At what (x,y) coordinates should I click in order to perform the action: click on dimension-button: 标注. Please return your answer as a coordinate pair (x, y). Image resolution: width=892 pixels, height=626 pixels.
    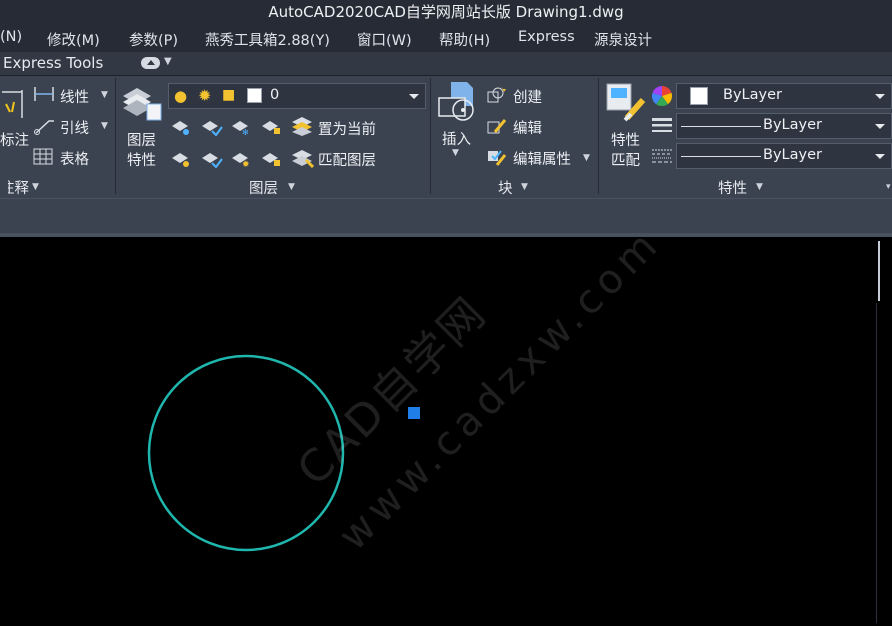
    Looking at the image, I should click on (14, 139).